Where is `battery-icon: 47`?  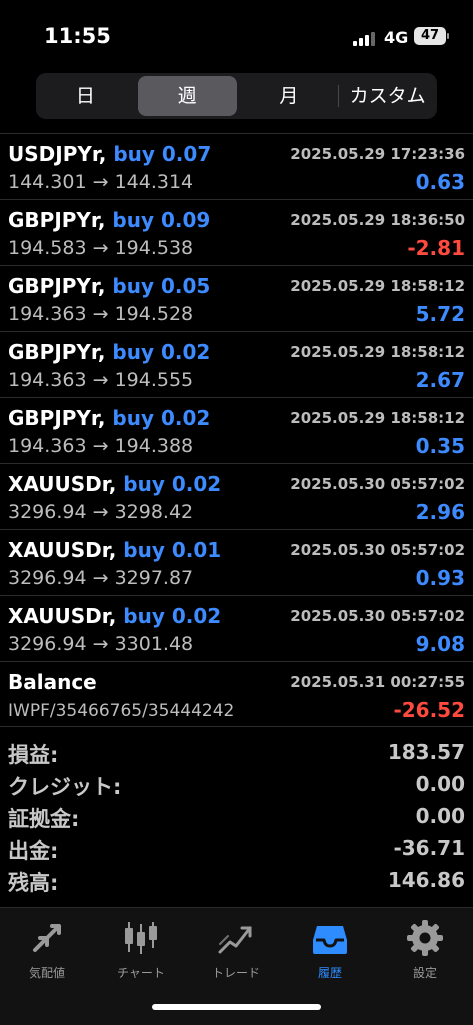 battery-icon: 47 is located at coordinates (431, 36).